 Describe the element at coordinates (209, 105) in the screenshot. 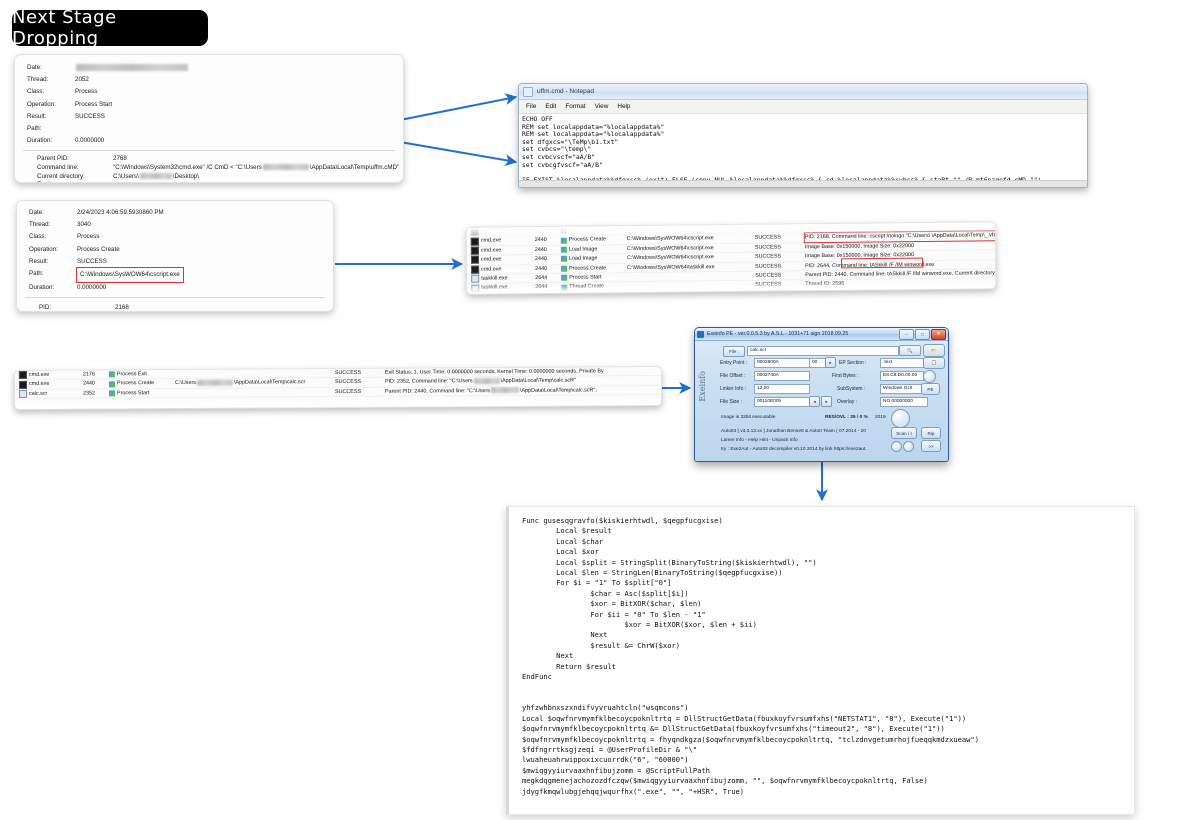

I see `table-row: Operation: Process Start` at that location.